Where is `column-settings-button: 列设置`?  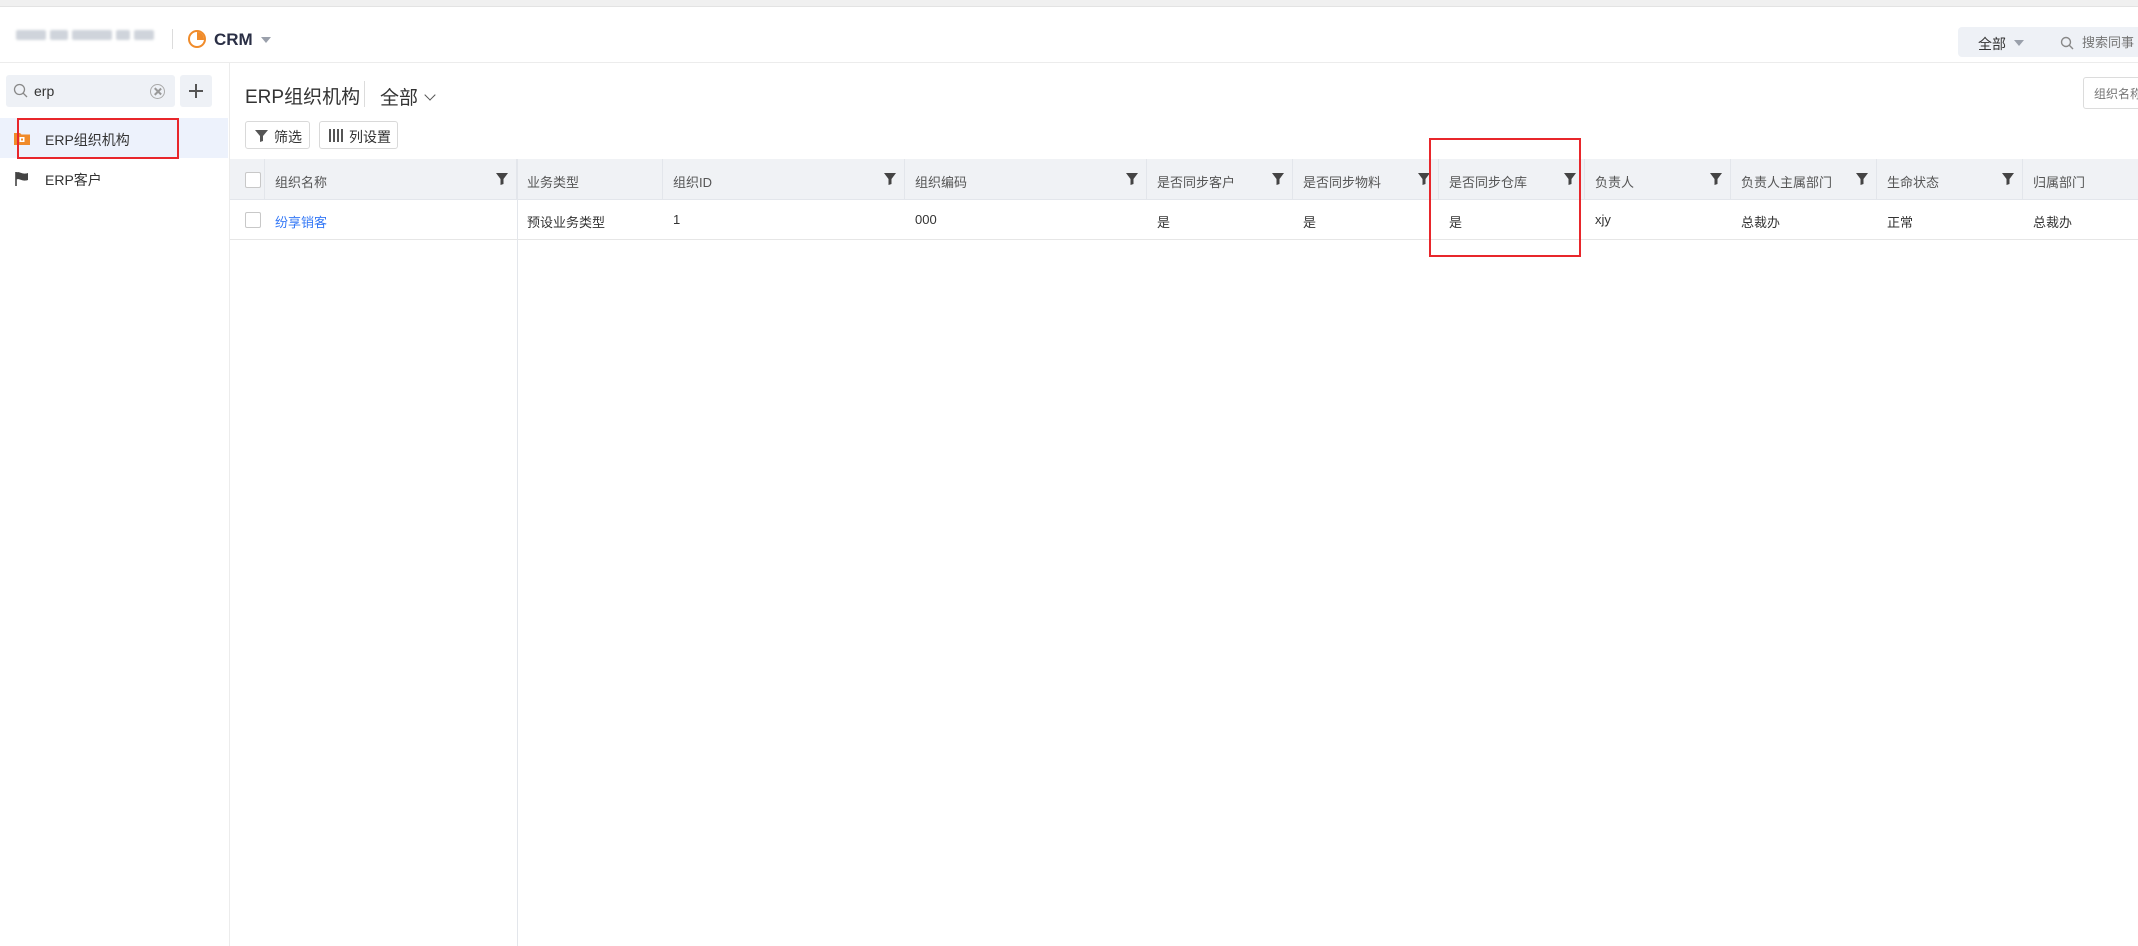
column-settings-button: 列设置 is located at coordinates (358, 135).